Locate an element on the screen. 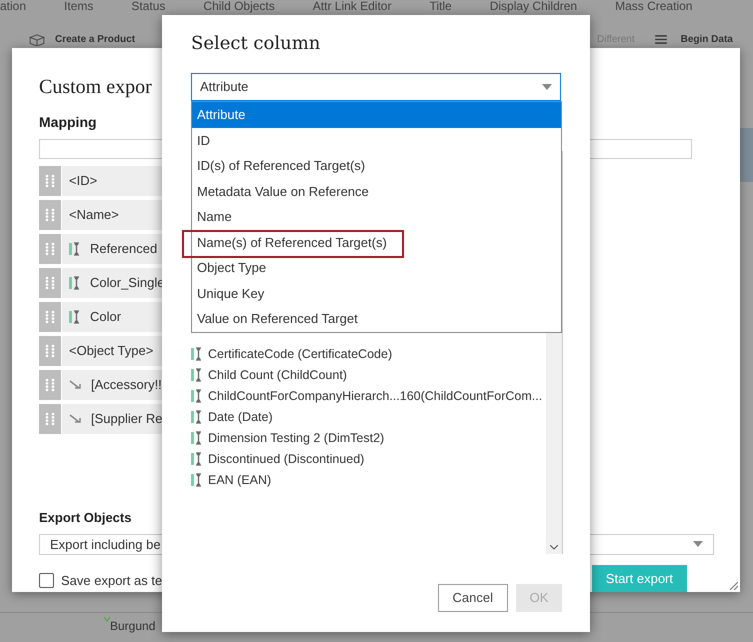  header-band is located at coordinates (746, 155).